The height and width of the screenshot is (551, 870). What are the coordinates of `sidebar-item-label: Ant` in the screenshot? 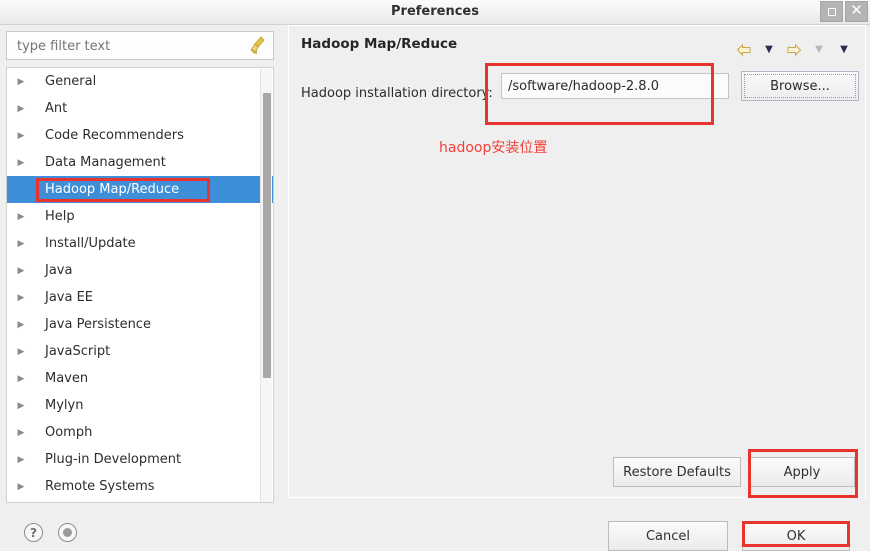 It's located at (56, 108).